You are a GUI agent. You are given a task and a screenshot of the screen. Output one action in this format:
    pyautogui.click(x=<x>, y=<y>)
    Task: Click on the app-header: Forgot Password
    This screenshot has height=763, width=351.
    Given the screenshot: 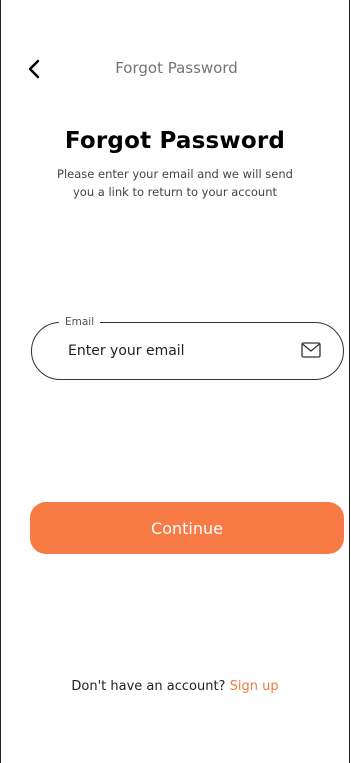 What is the action you would take?
    pyautogui.click(x=176, y=70)
    